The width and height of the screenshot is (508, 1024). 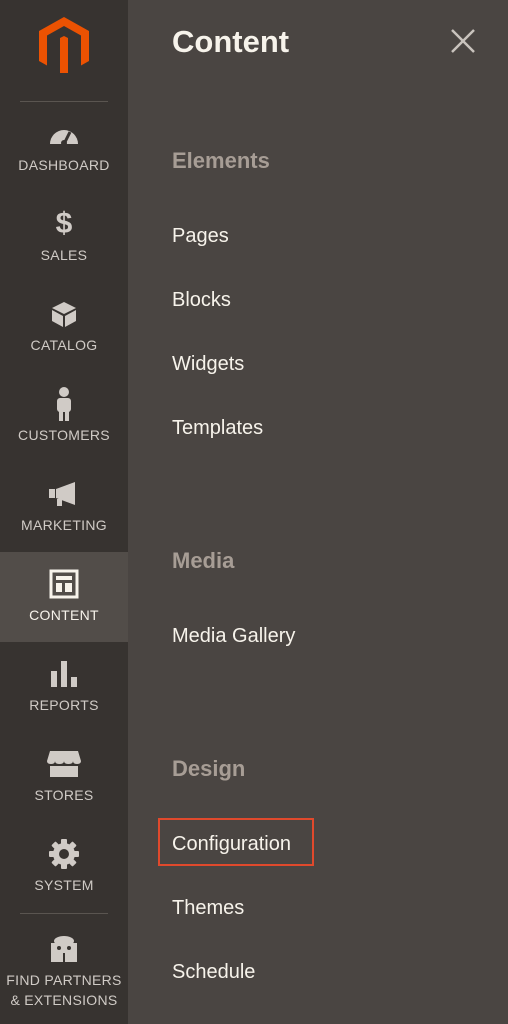 What do you see at coordinates (64, 255) in the screenshot?
I see `nav-label-sales: SALES` at bounding box center [64, 255].